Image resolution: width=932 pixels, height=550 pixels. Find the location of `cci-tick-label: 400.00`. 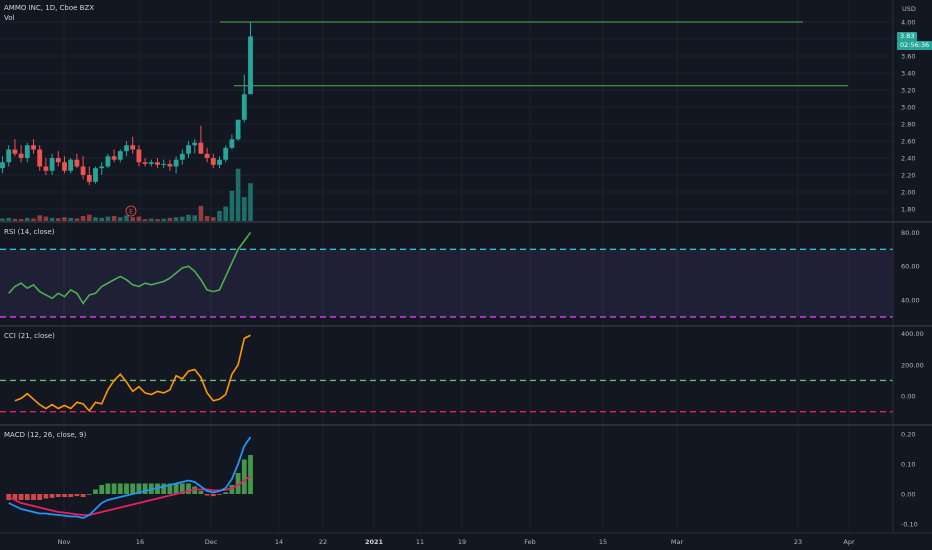

cci-tick-label: 400.00 is located at coordinates (912, 334).